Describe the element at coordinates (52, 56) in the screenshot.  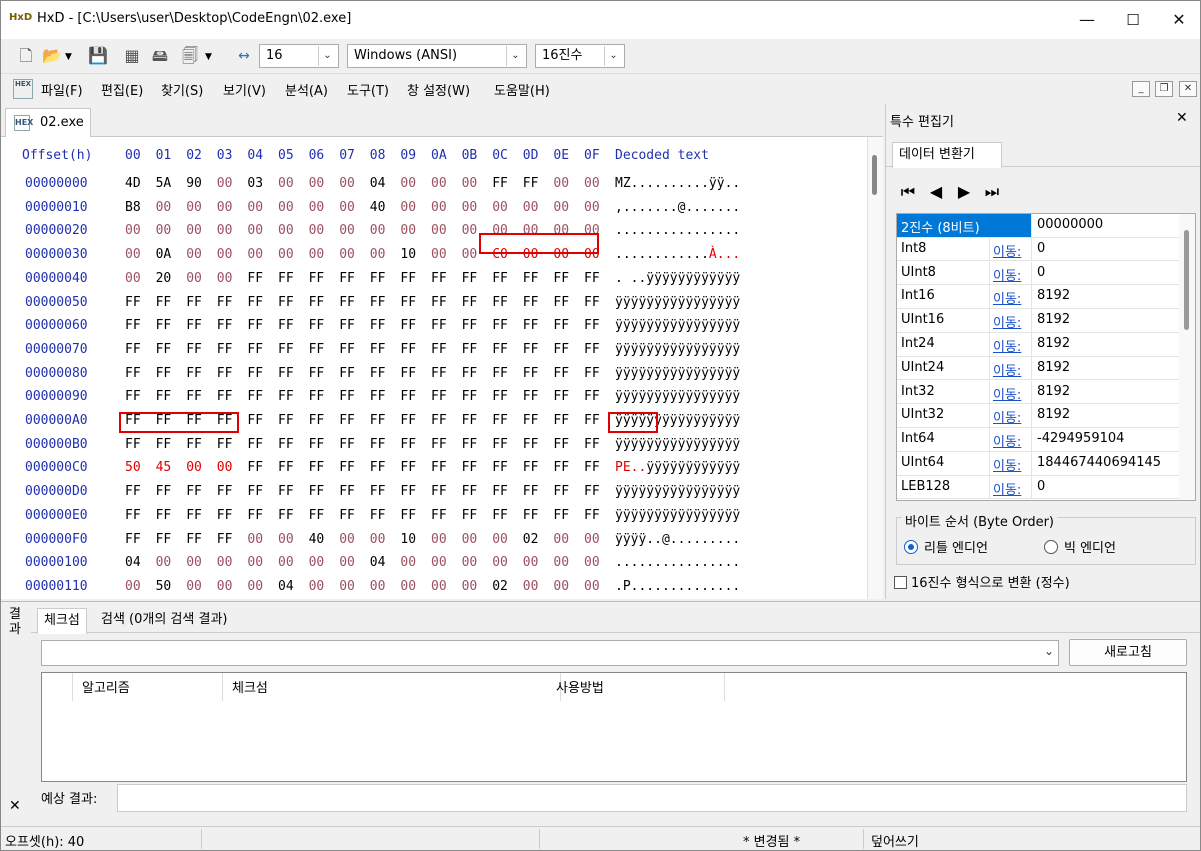
I see `open-folder-icon: 📂` at that location.